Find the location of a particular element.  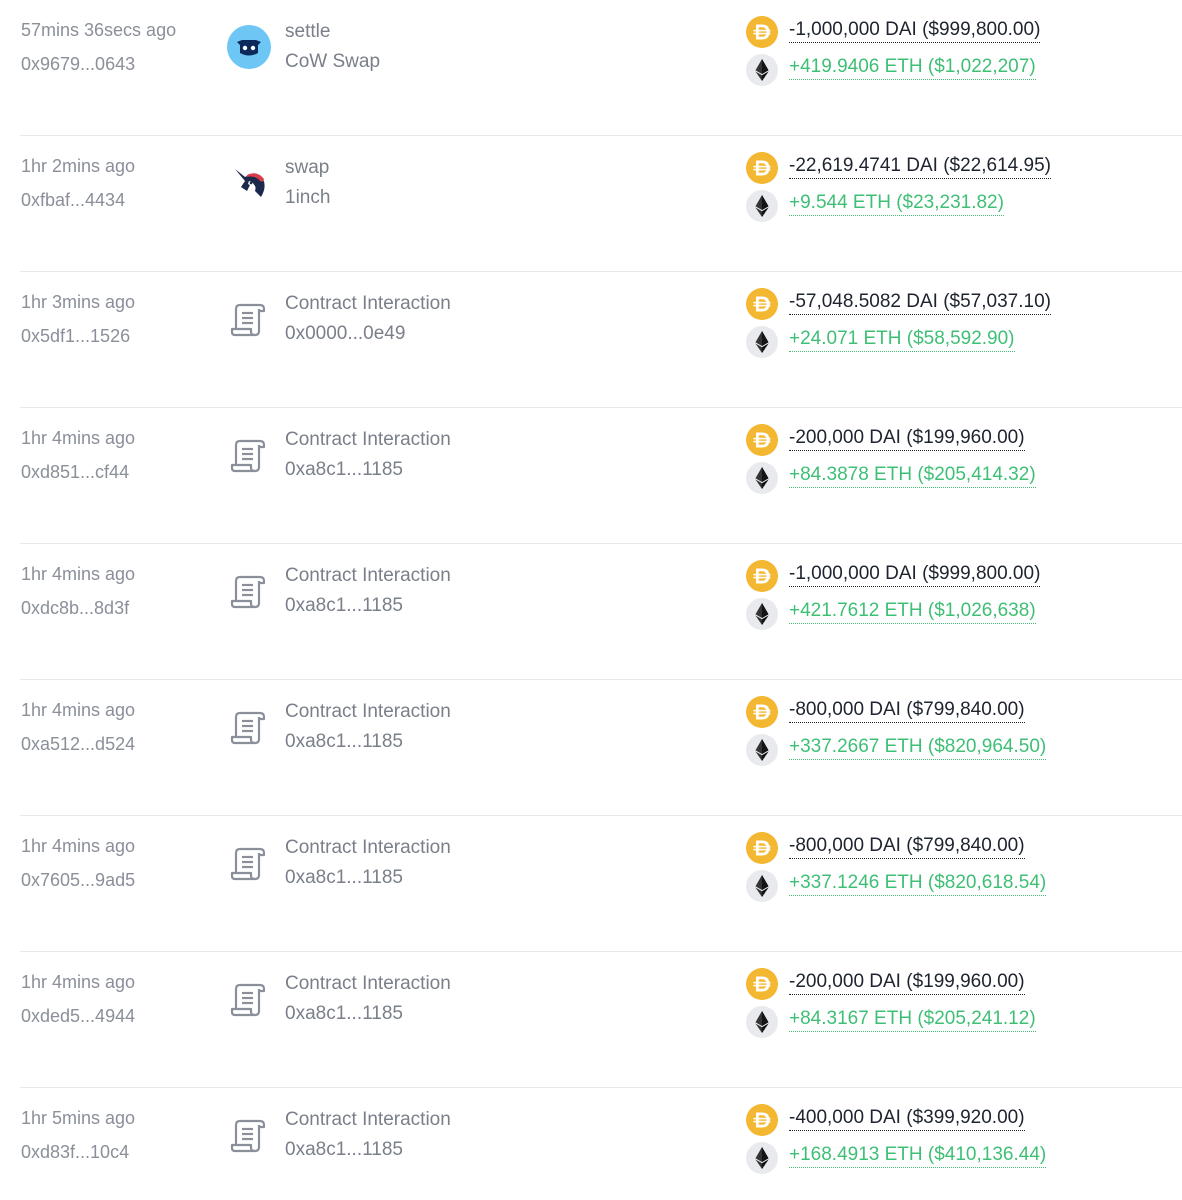

eth-incoming-amount: +9.544 ETH ($23,231.82) is located at coordinates (896, 204).